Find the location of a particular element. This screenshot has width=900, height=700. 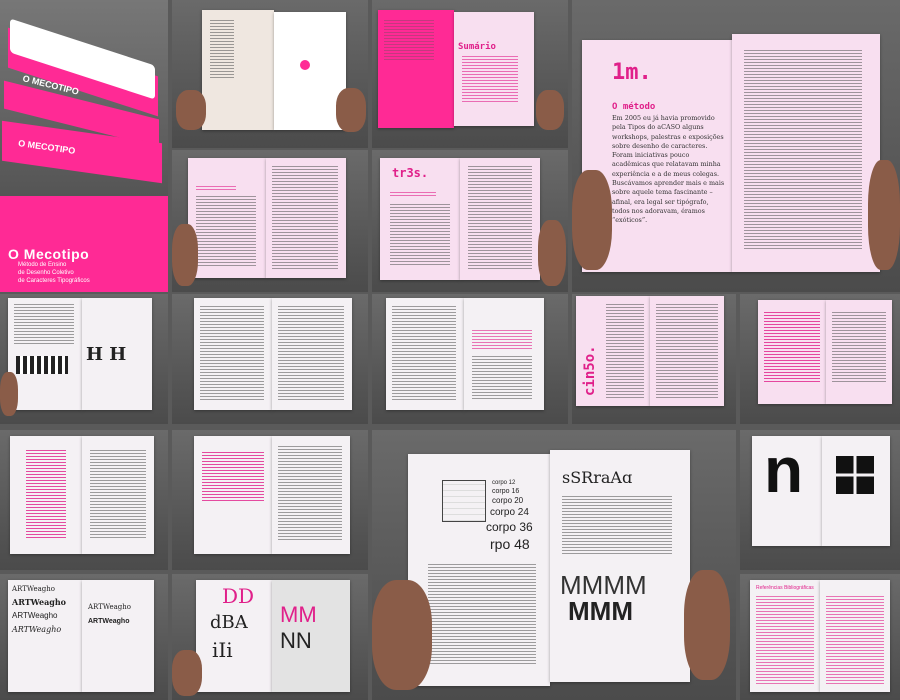

nn-sample: NN is located at coordinates (296, 640).